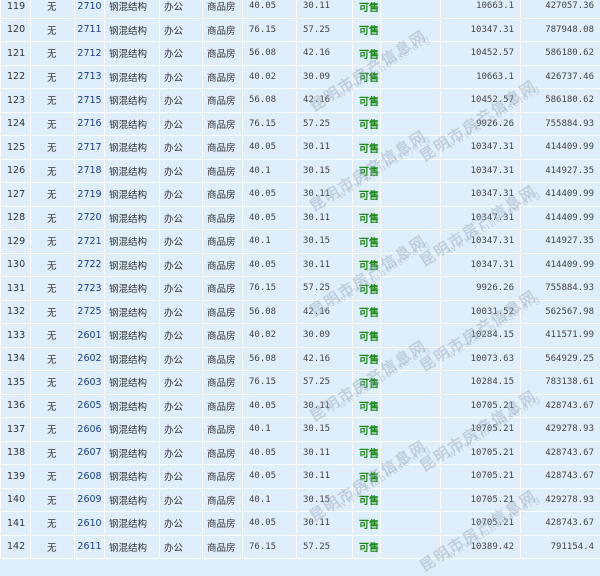 The height and width of the screenshot is (576, 600). What do you see at coordinates (89, 241) in the screenshot?
I see `room-number-link: 2721` at bounding box center [89, 241].